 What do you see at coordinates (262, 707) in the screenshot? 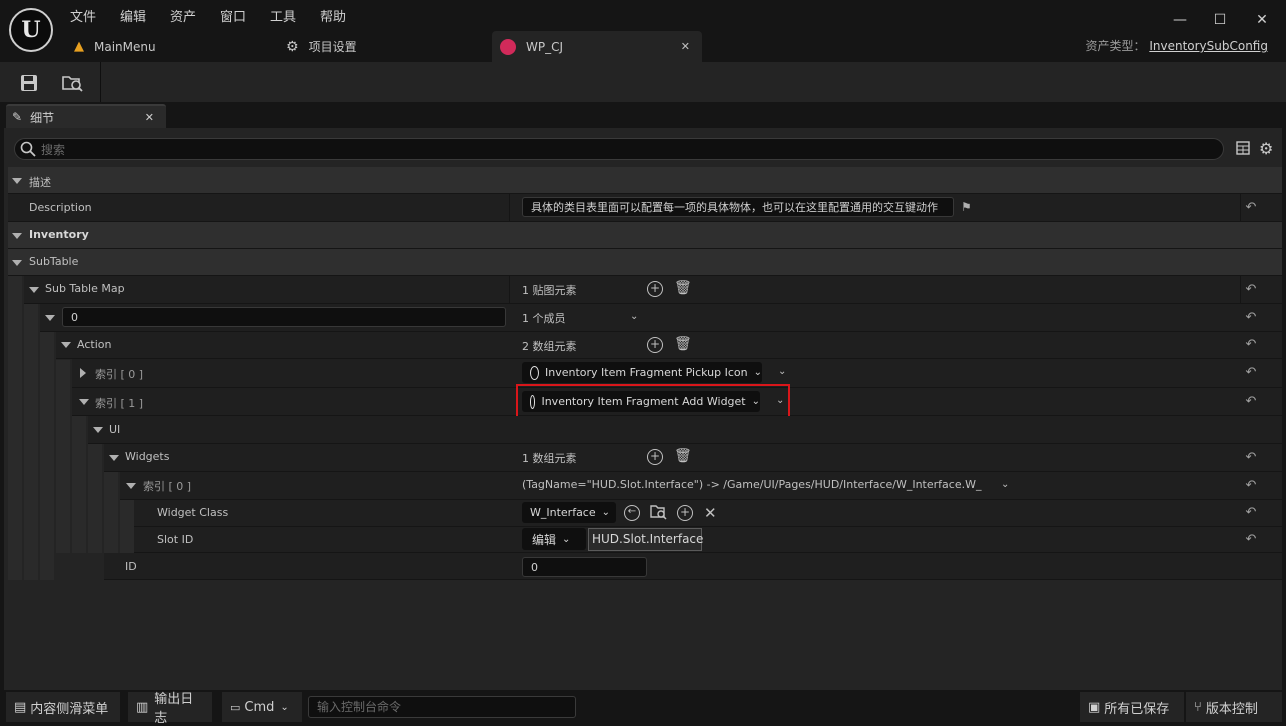
I see `cmd-dropdown: ▭ Cmd ⌄` at bounding box center [262, 707].